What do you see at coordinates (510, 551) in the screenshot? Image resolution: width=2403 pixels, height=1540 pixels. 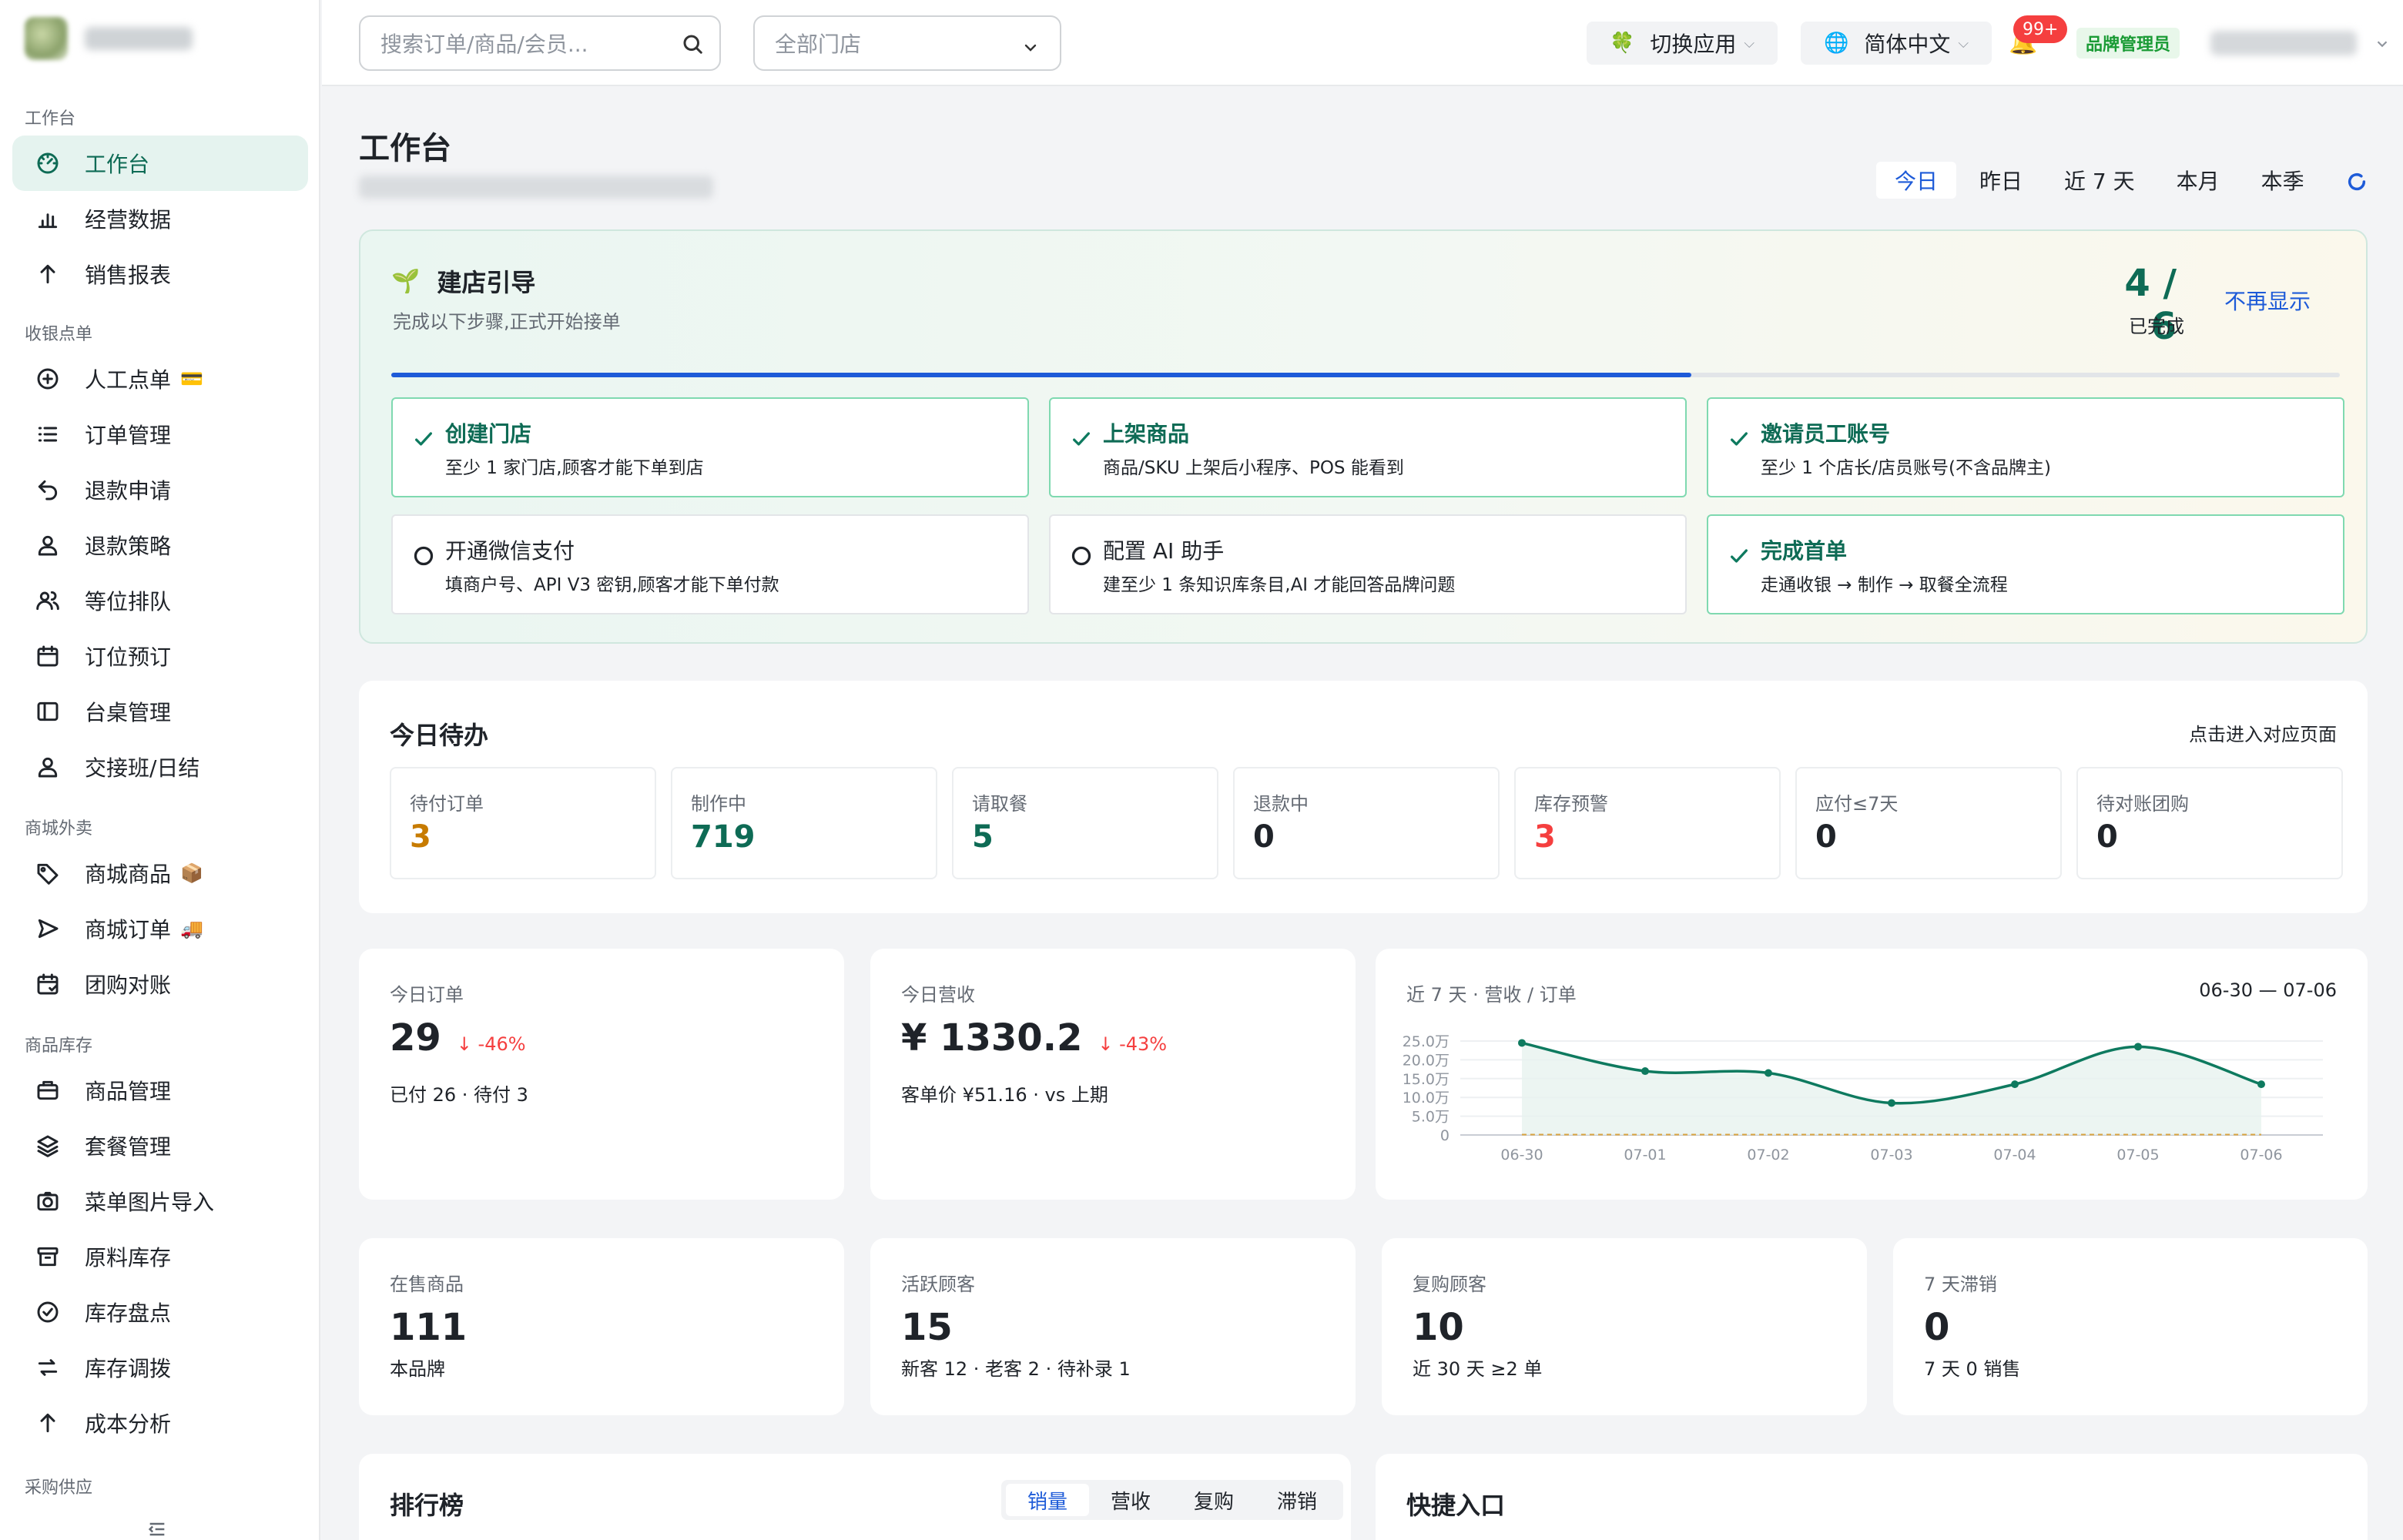 I see `step-title: 开通微信支付` at bounding box center [510, 551].